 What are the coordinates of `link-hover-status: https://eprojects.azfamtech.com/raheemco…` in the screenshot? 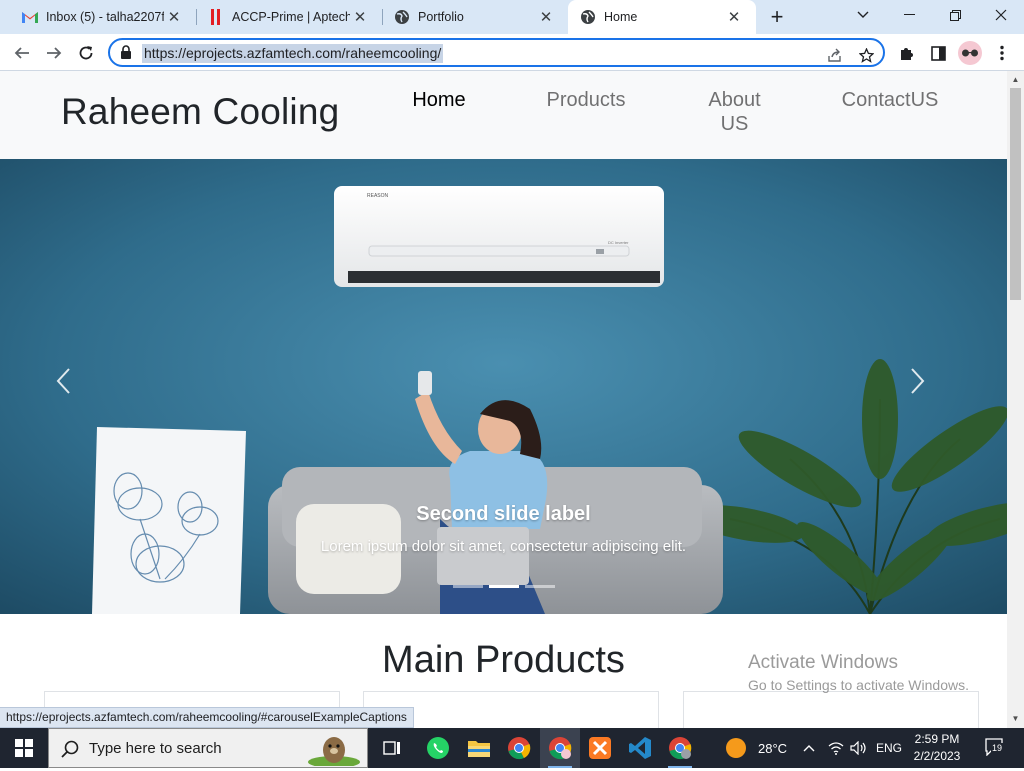 It's located at (207, 717).